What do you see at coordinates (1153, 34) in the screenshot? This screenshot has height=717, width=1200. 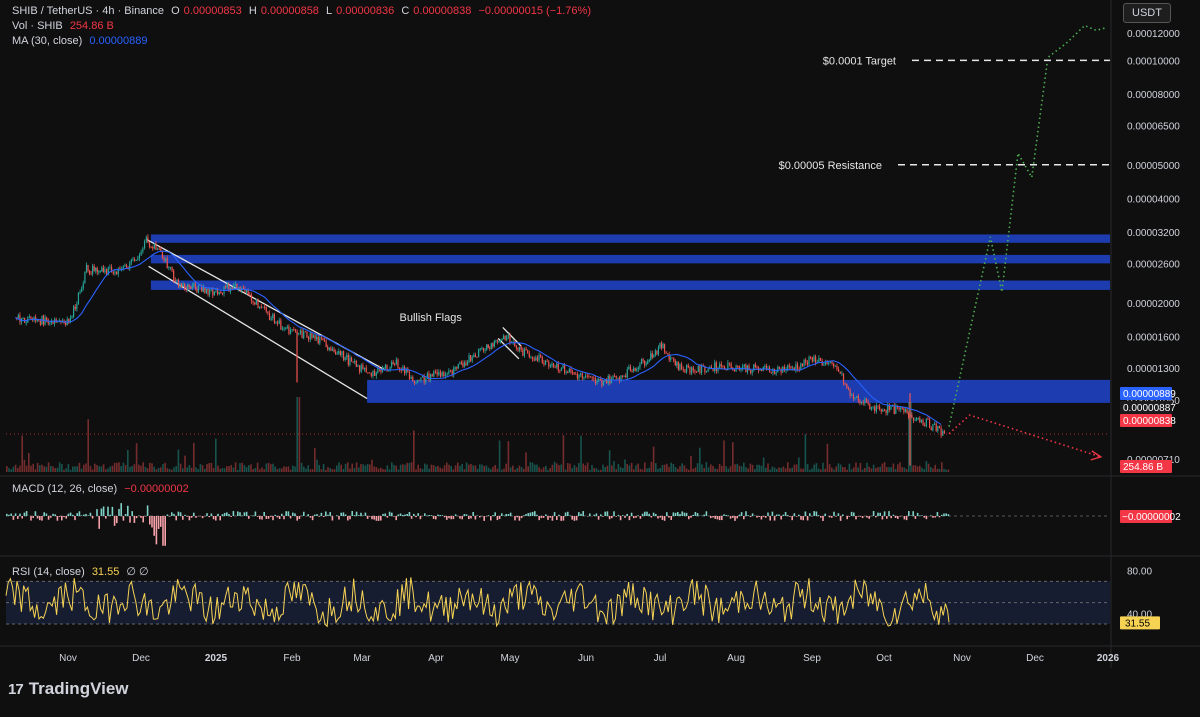 I see `price-tick-label: 0.00012000` at bounding box center [1153, 34].